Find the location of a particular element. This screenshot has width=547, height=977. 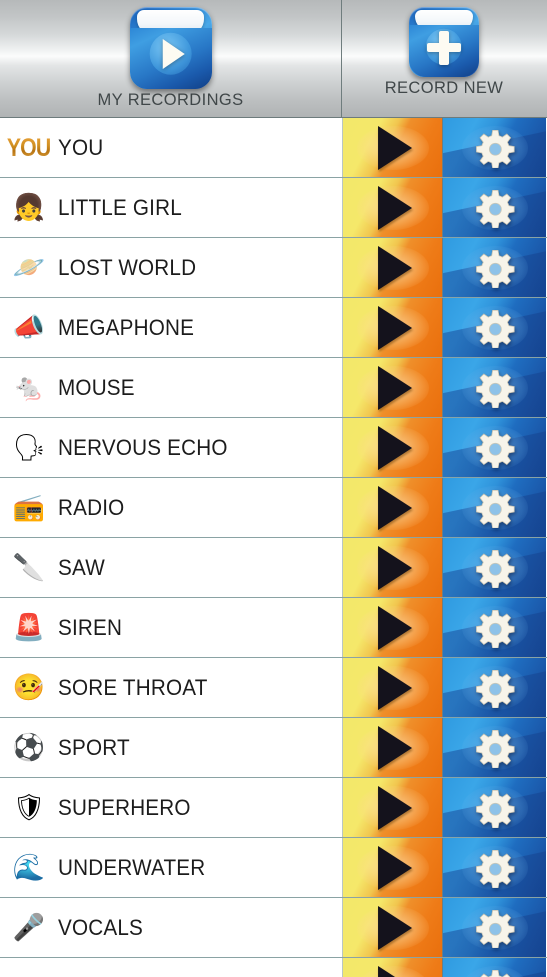

list-item: 🌊 UNDERWATER is located at coordinates (273, 868).